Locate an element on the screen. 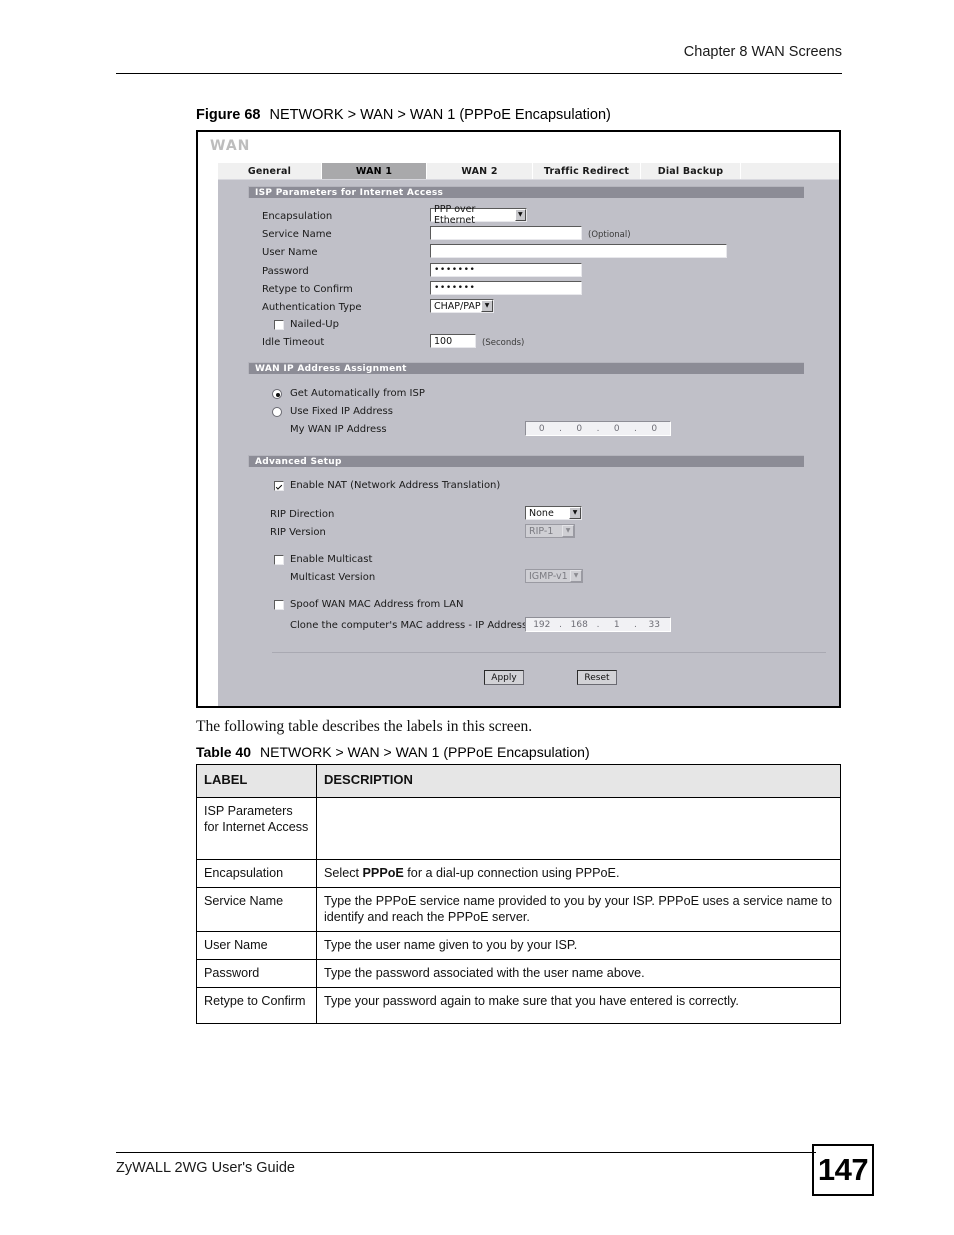 Image resolution: width=954 pixels, height=1235 pixels. page-footer-guide: ZyWALL 2WG User's Guide is located at coordinates (205, 1168).